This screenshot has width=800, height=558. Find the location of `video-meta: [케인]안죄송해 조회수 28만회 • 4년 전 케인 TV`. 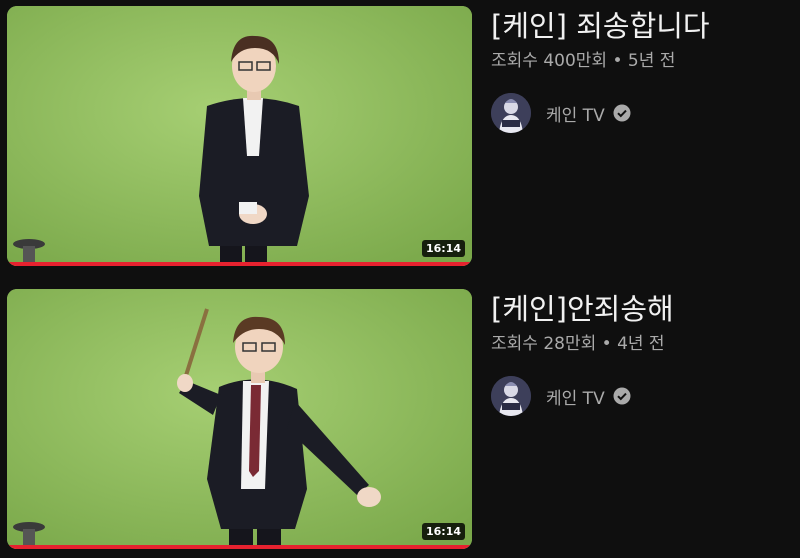

video-meta: [케인]안죄송해 조회수 28만회 • 4년 전 케인 TV is located at coordinates (641, 353).